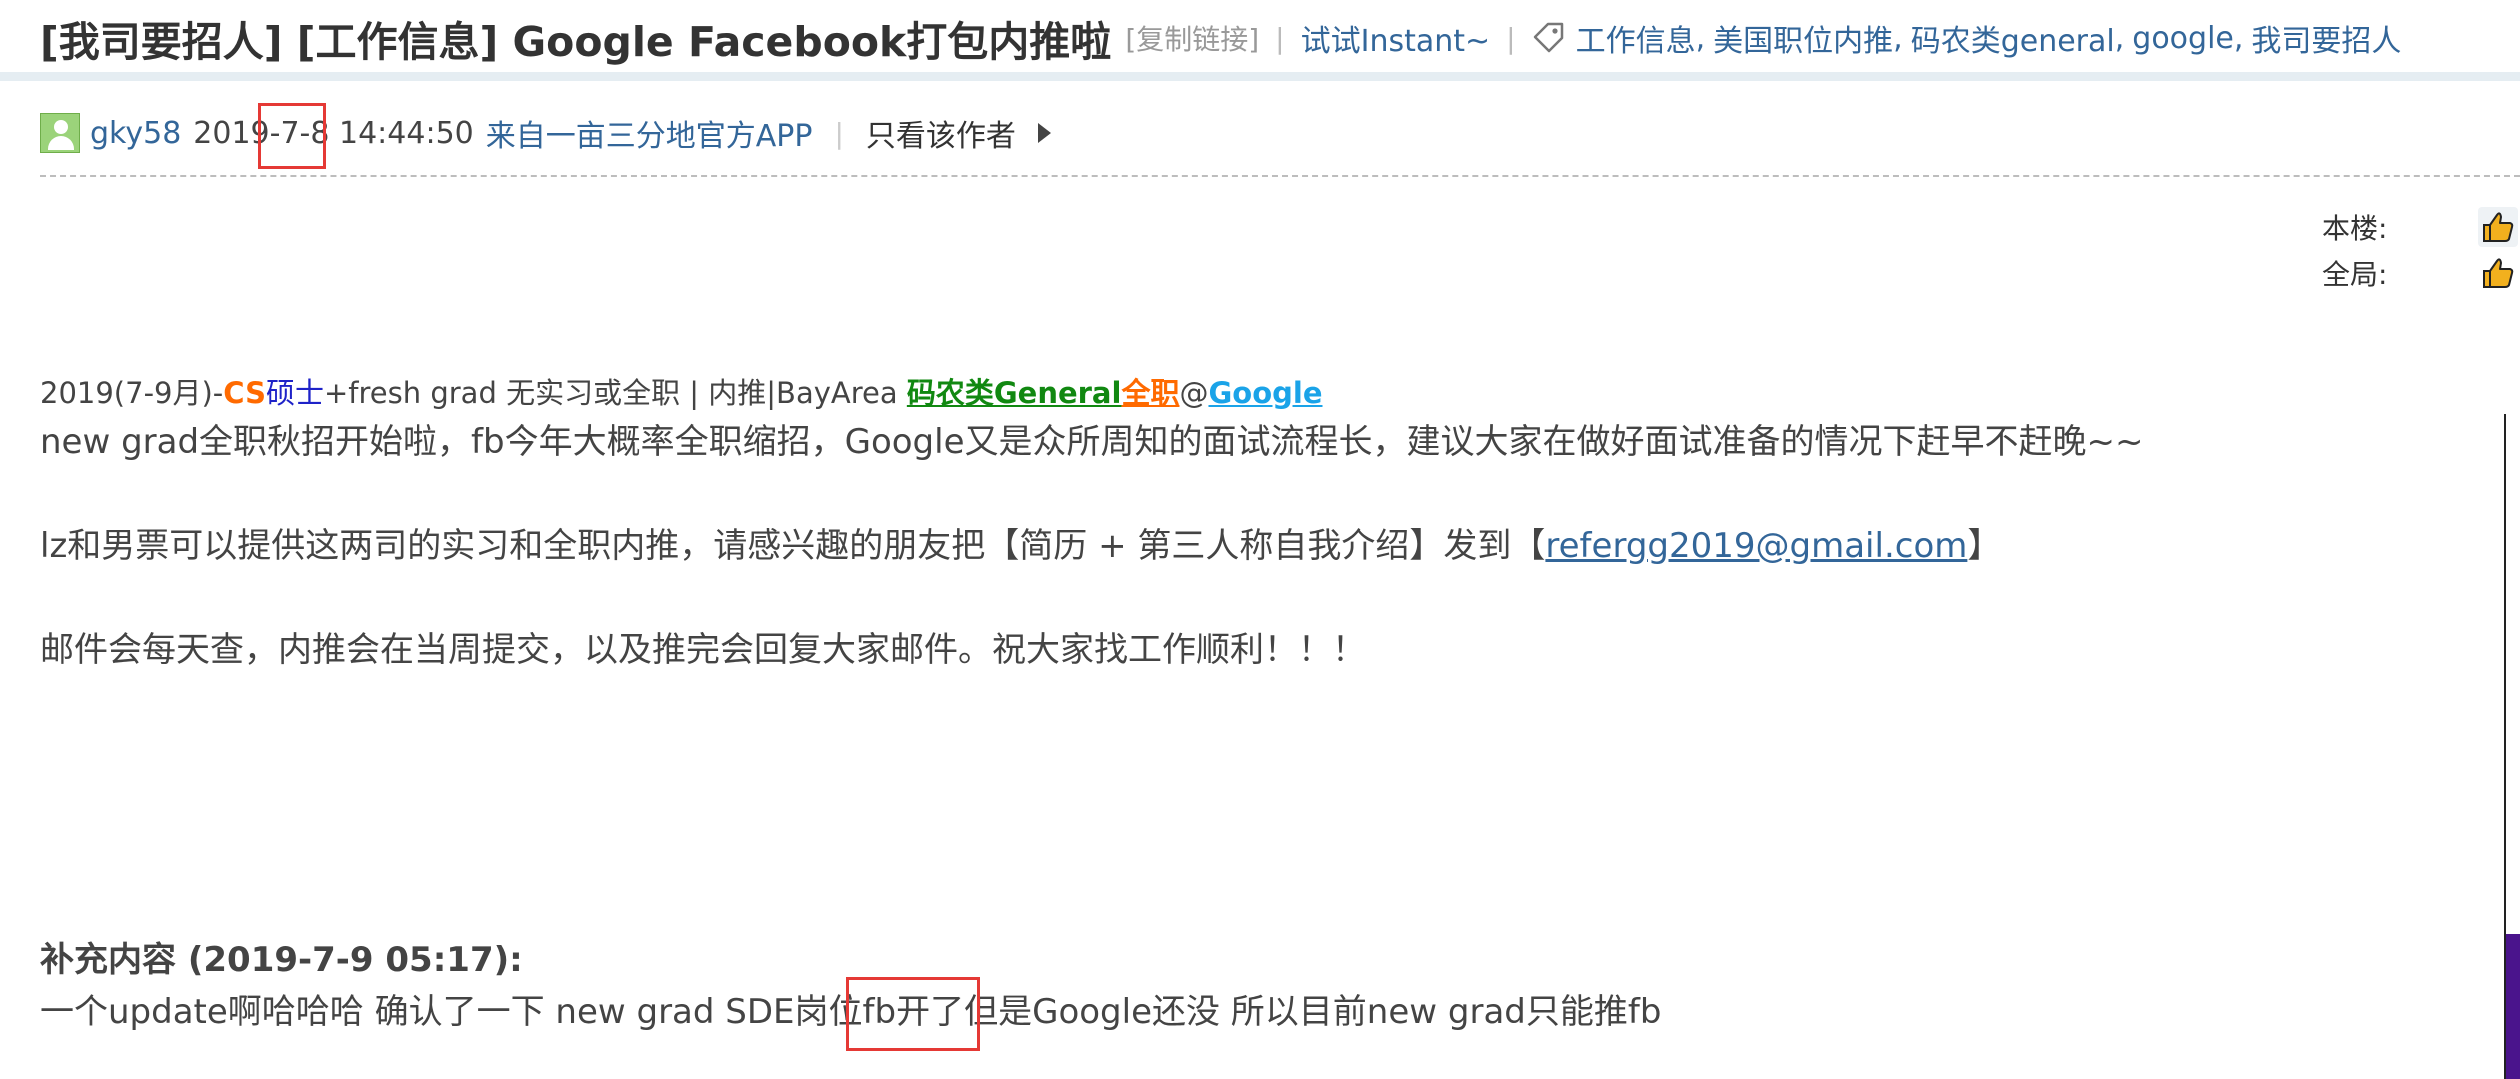 This screenshot has height=1079, width=2520. Describe the element at coordinates (2421, 250) in the screenshot. I see `rating-panel: 本楼: 全局:` at that location.